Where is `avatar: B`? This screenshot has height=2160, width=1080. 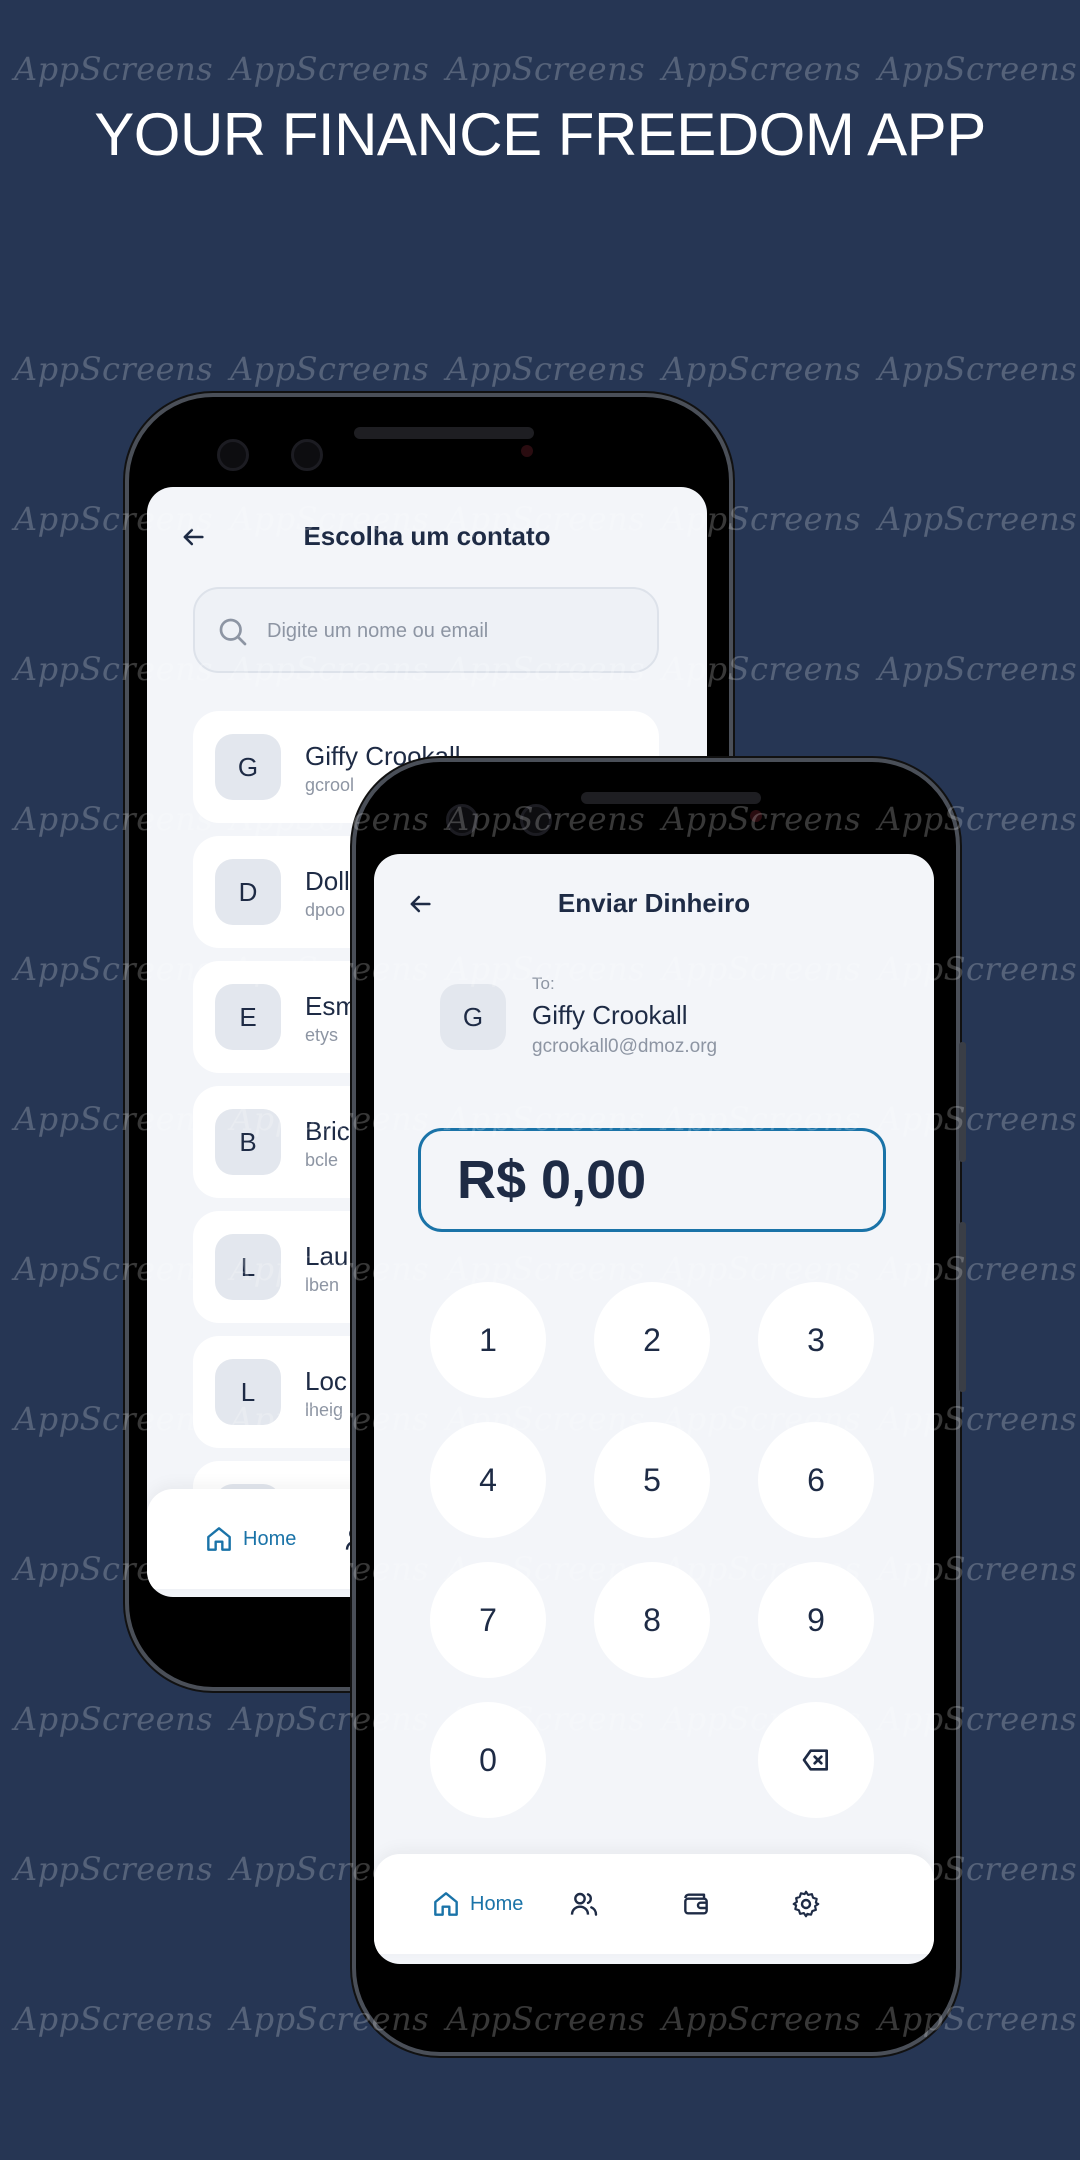 avatar: B is located at coordinates (248, 1142).